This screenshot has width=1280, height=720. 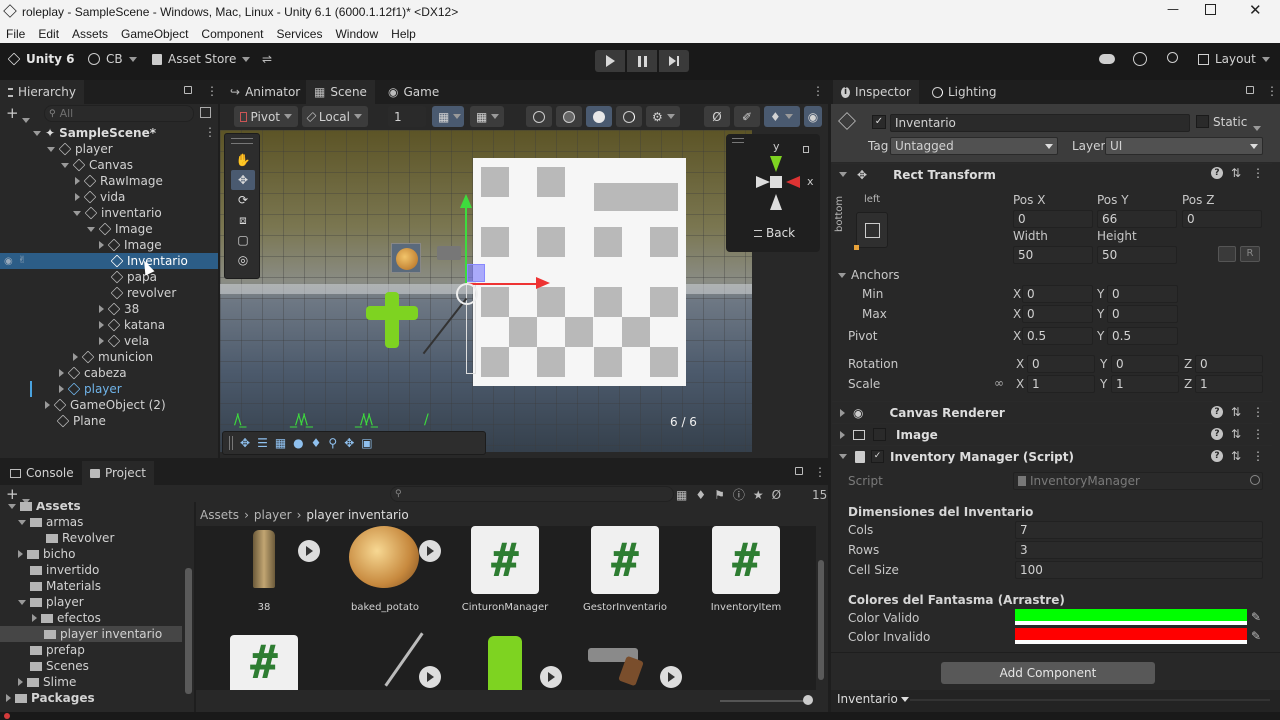 What do you see at coordinates (974, 146) in the screenshot?
I see `tag-dropdown: Untagged` at bounding box center [974, 146].